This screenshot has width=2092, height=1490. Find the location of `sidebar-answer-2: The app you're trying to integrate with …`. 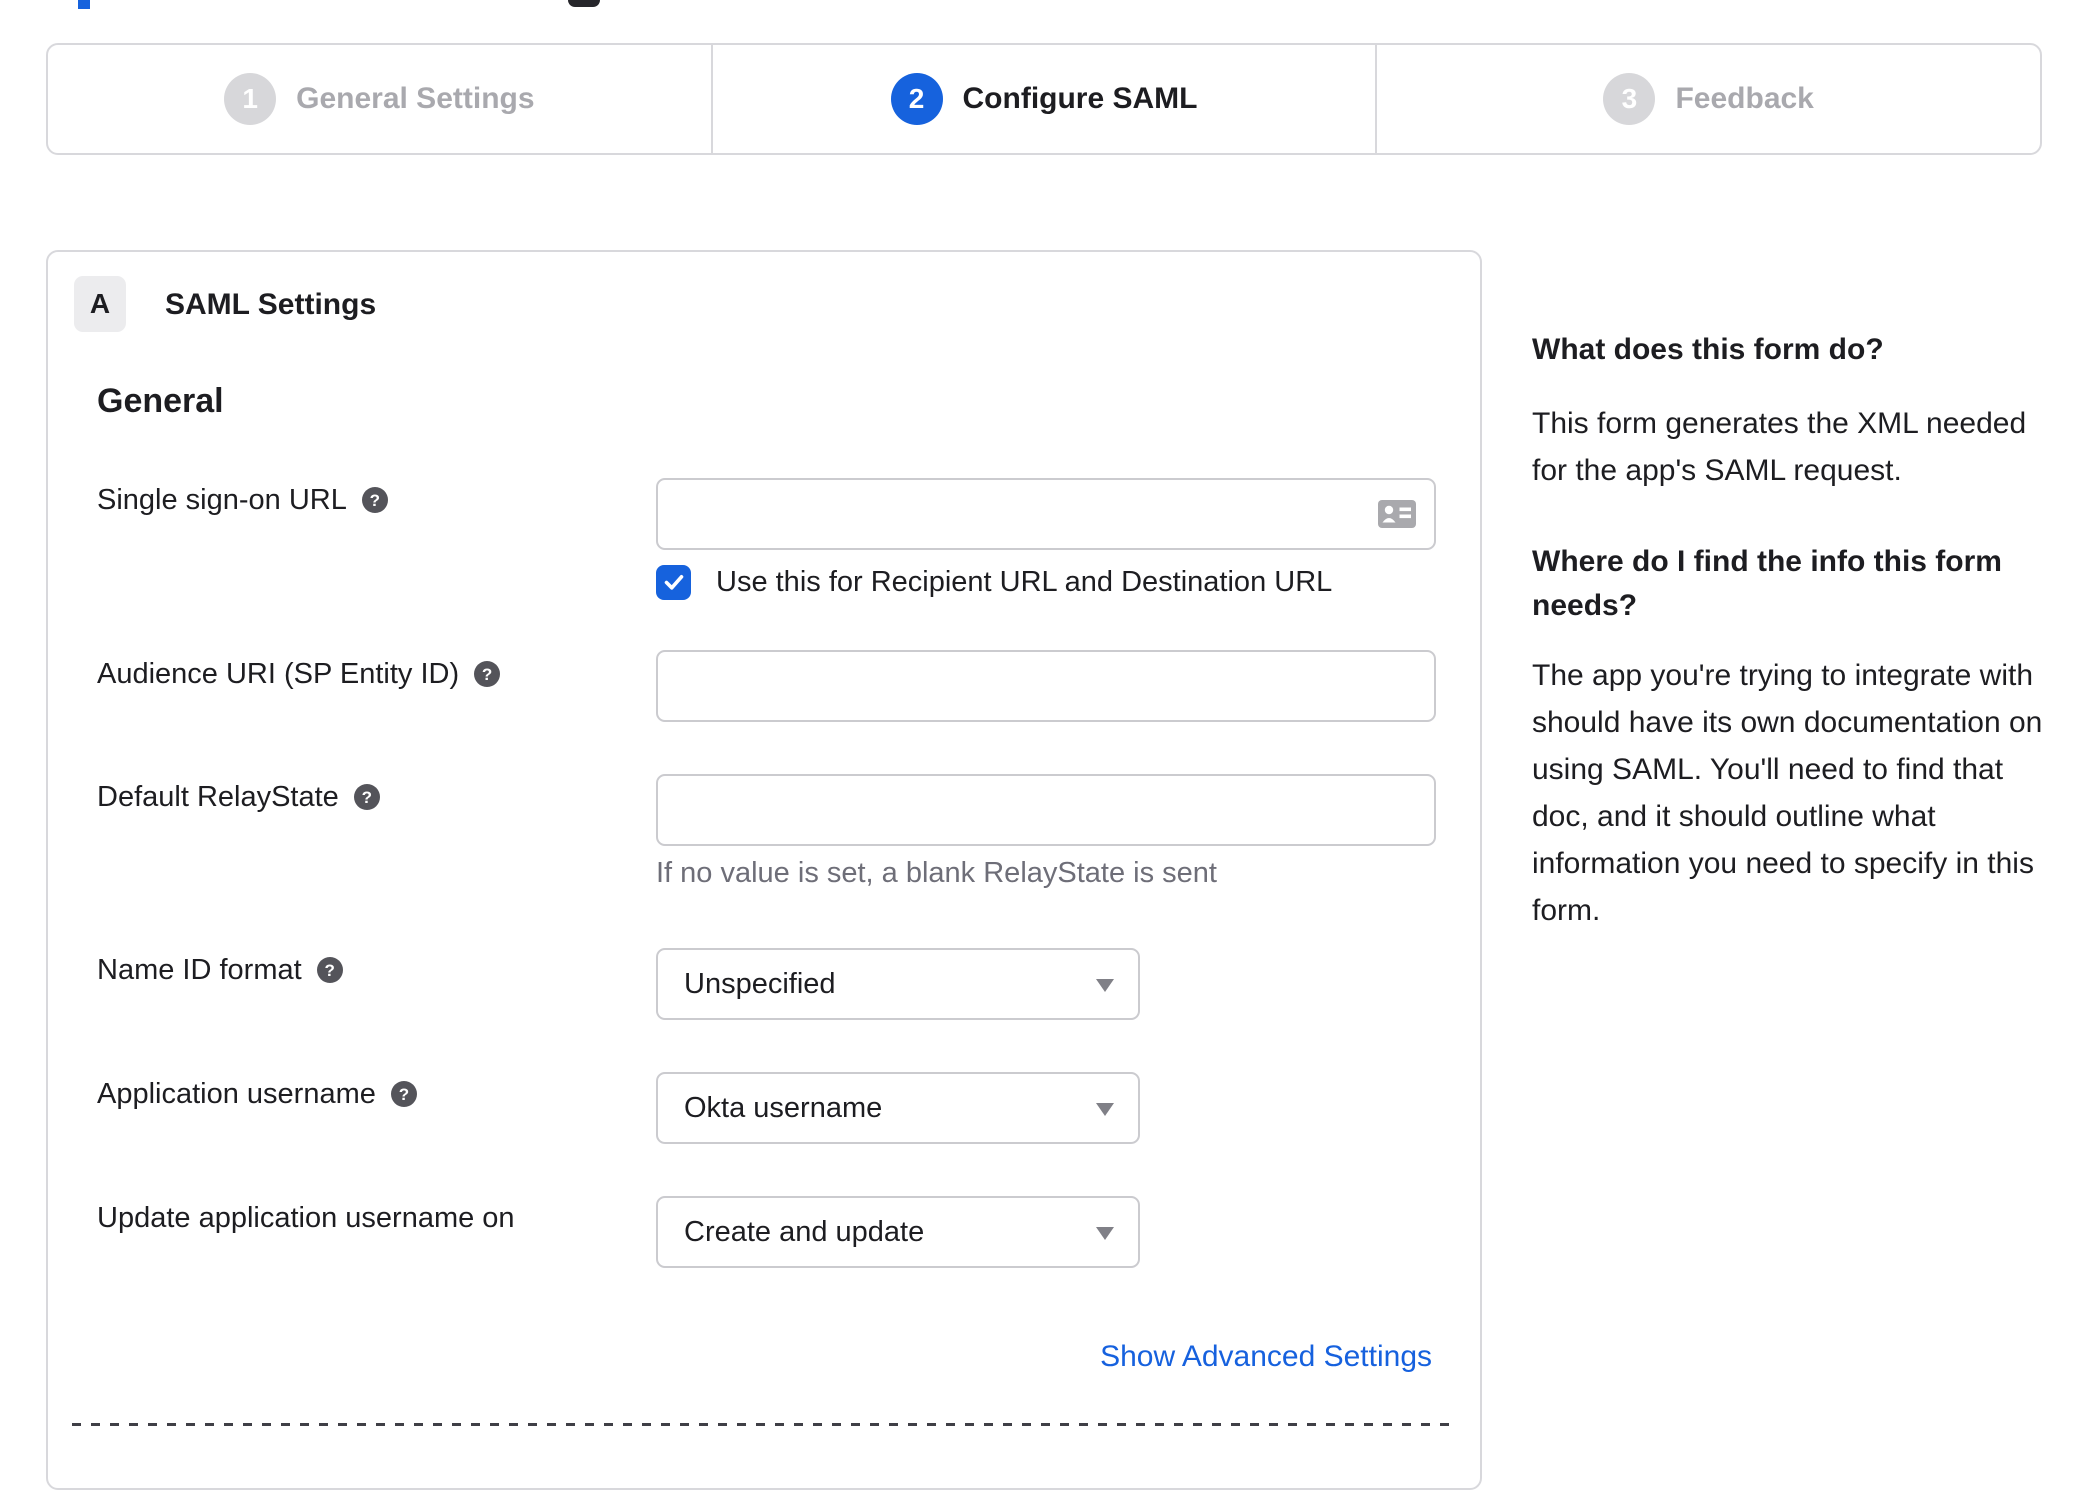

sidebar-answer-2: The app you're trying to integrate with … is located at coordinates (1787, 793).